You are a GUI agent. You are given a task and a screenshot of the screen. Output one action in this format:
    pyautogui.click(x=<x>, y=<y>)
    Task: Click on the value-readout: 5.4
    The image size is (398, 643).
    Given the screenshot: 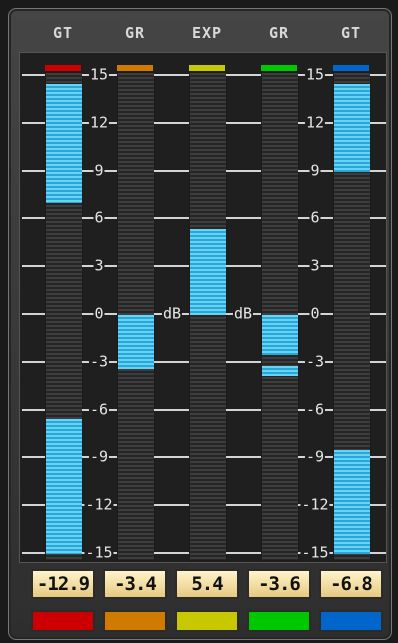 What is the action you would take?
    pyautogui.click(x=207, y=584)
    